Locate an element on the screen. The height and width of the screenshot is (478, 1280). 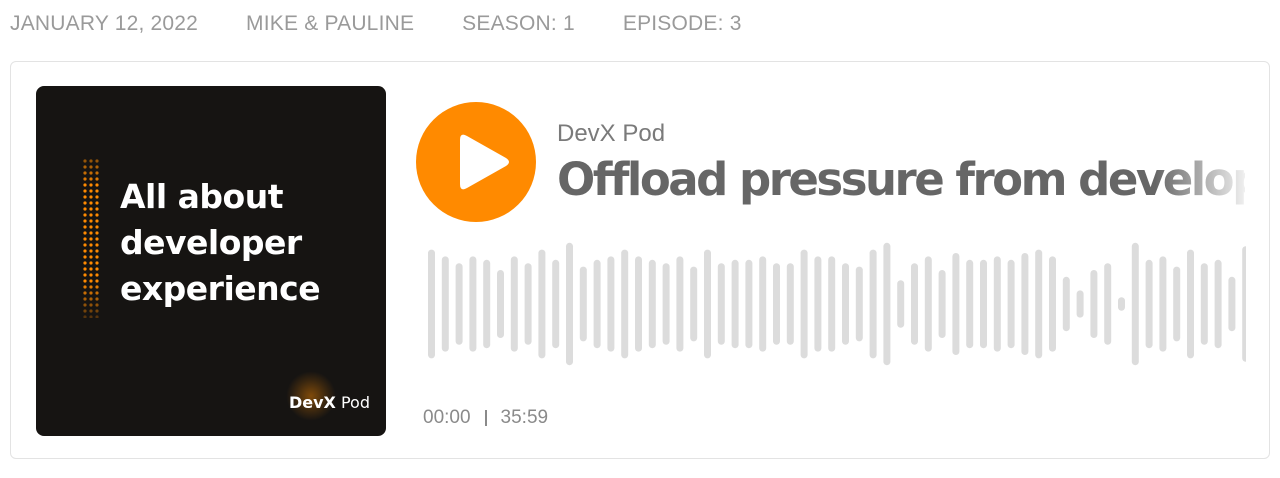
cover-title-line: developer is located at coordinates (211, 242).